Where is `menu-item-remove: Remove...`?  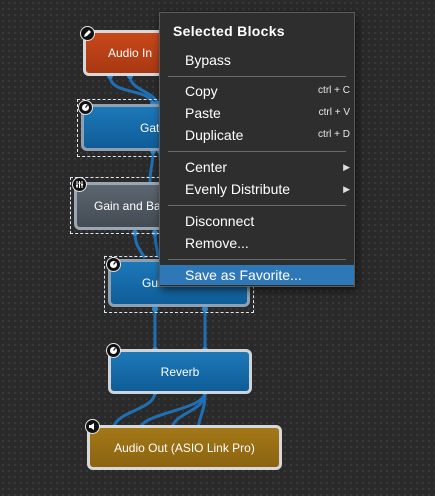 menu-item-remove: Remove... is located at coordinates (257, 243).